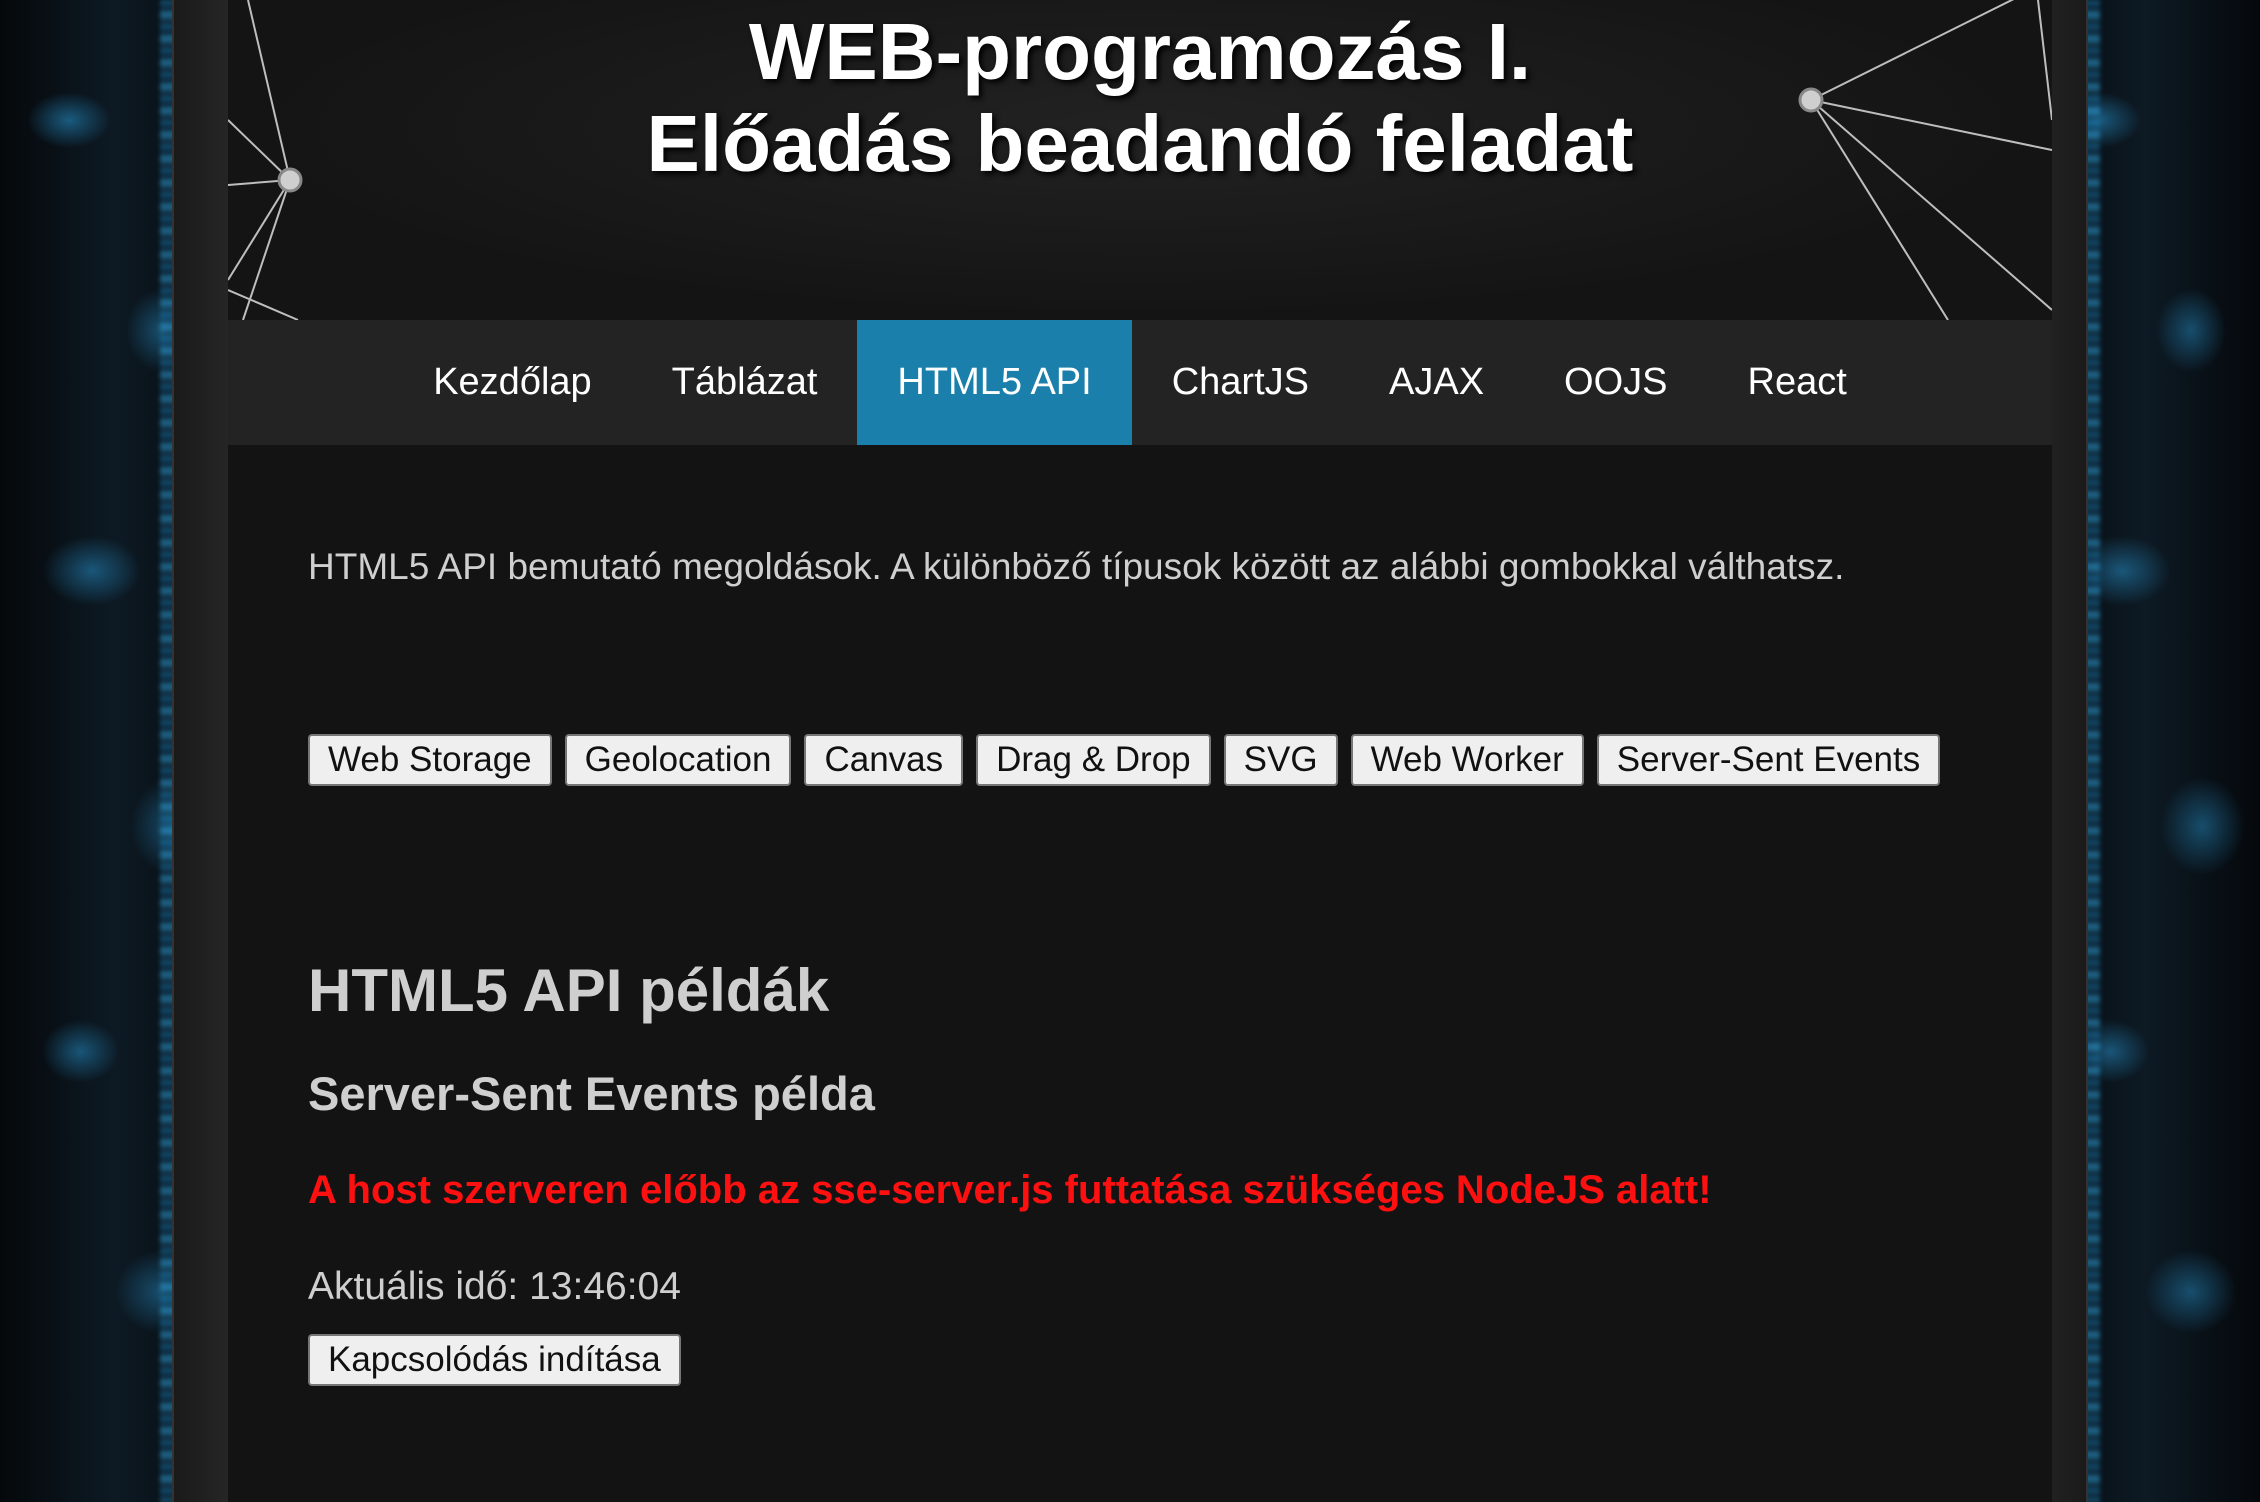 The height and width of the screenshot is (1502, 2260). What do you see at coordinates (591, 1093) in the screenshot?
I see `subsection-title: Server-Sent Events példa` at bounding box center [591, 1093].